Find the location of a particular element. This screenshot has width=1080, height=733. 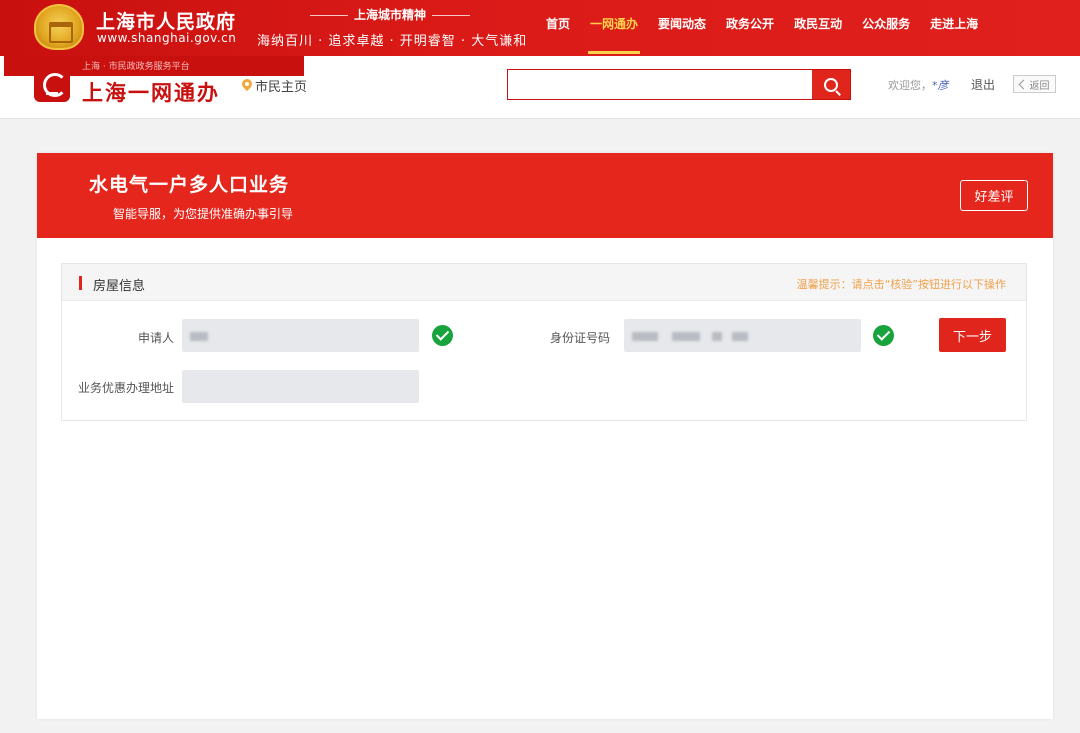

overlay-text: 上海 · 市民政政务服务平台 is located at coordinates (136, 67).